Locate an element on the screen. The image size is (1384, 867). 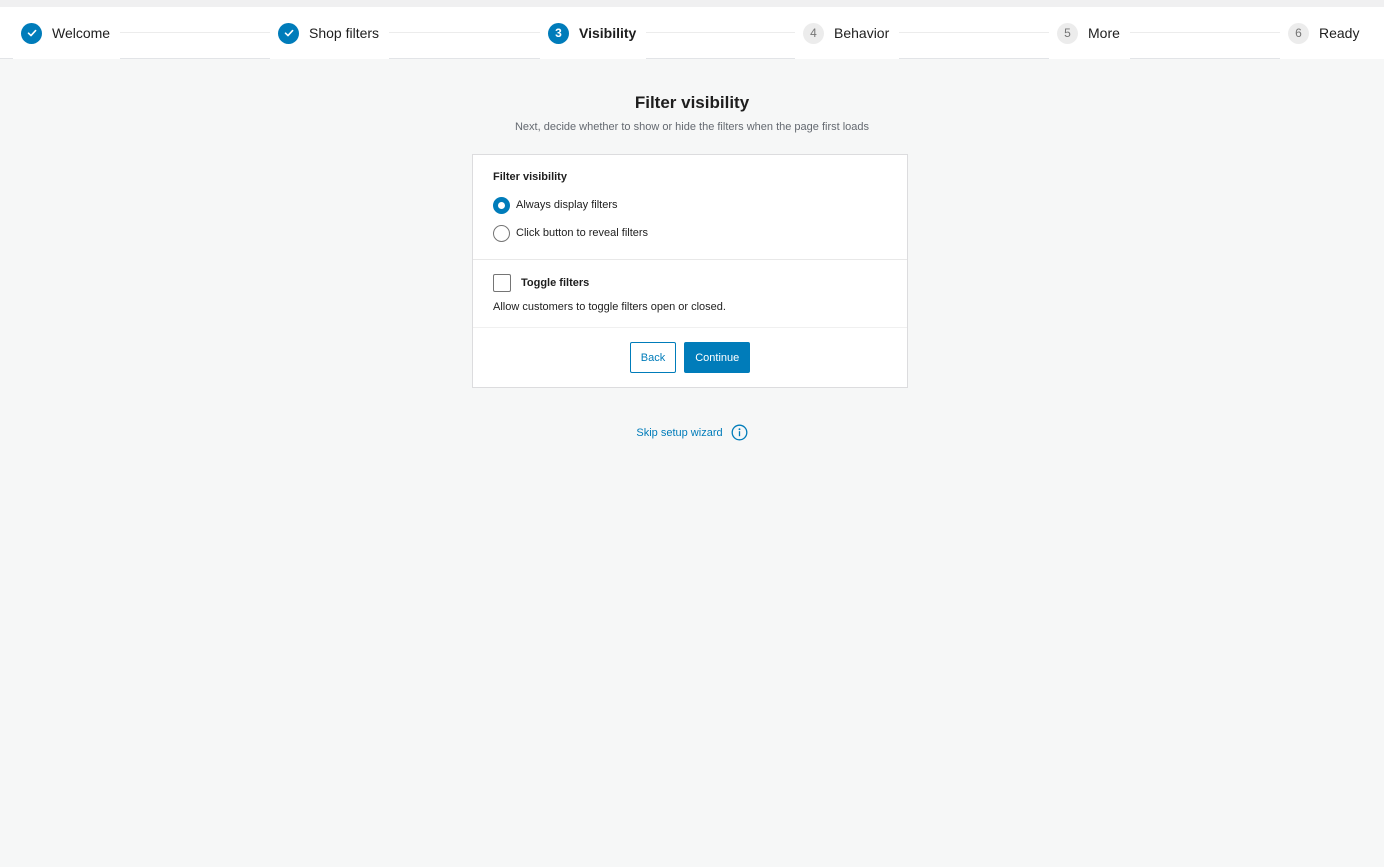
step-label: Ready is located at coordinates (1339, 33).